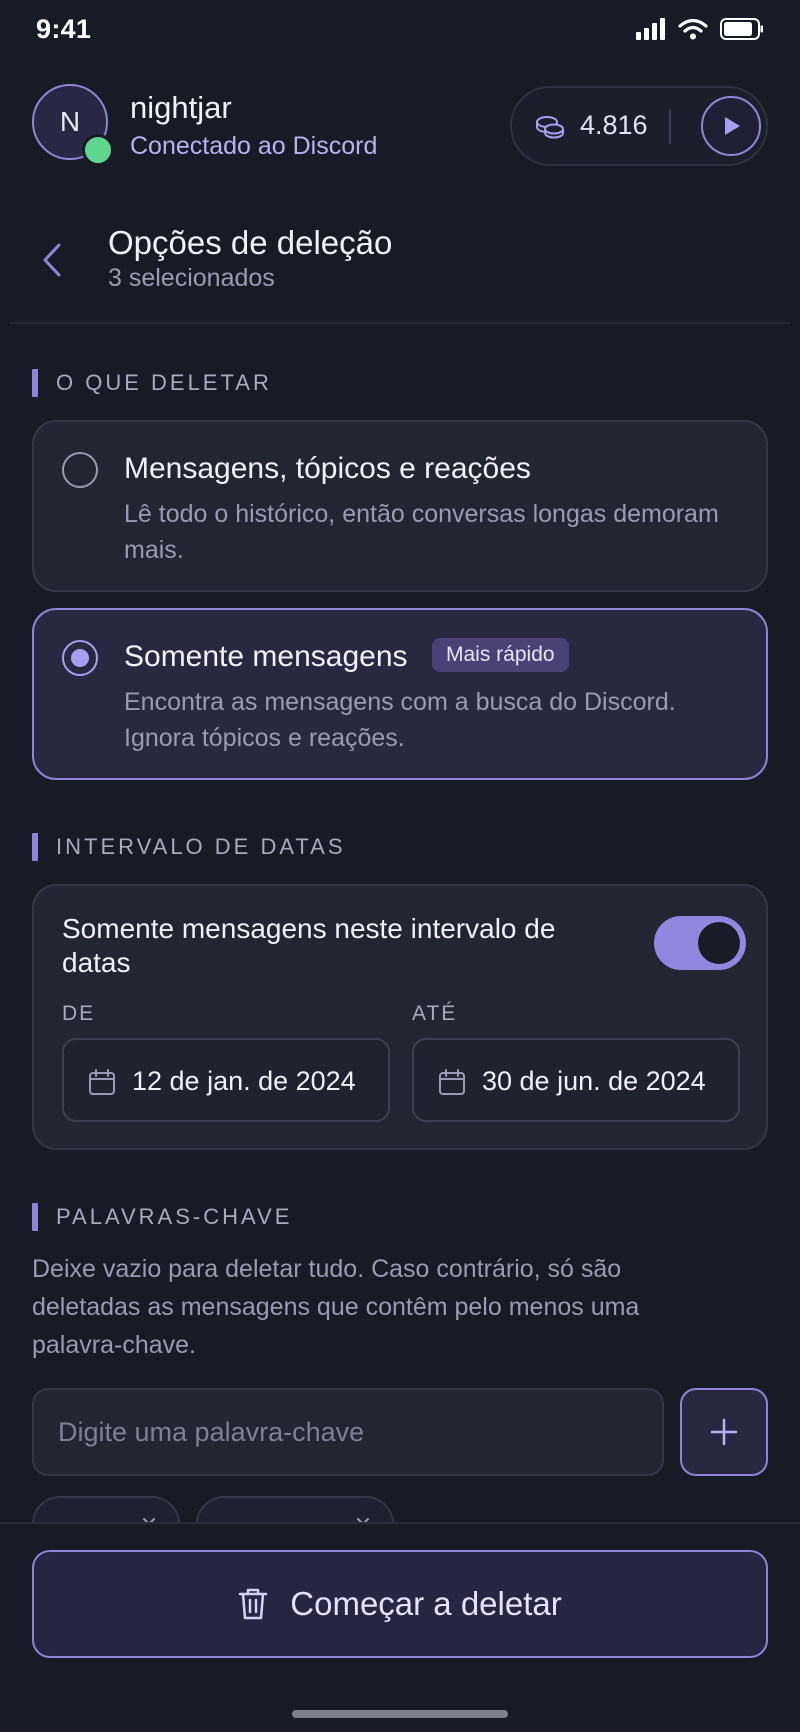 The image size is (800, 1732). What do you see at coordinates (550, 127) in the screenshot?
I see `coins-icon` at bounding box center [550, 127].